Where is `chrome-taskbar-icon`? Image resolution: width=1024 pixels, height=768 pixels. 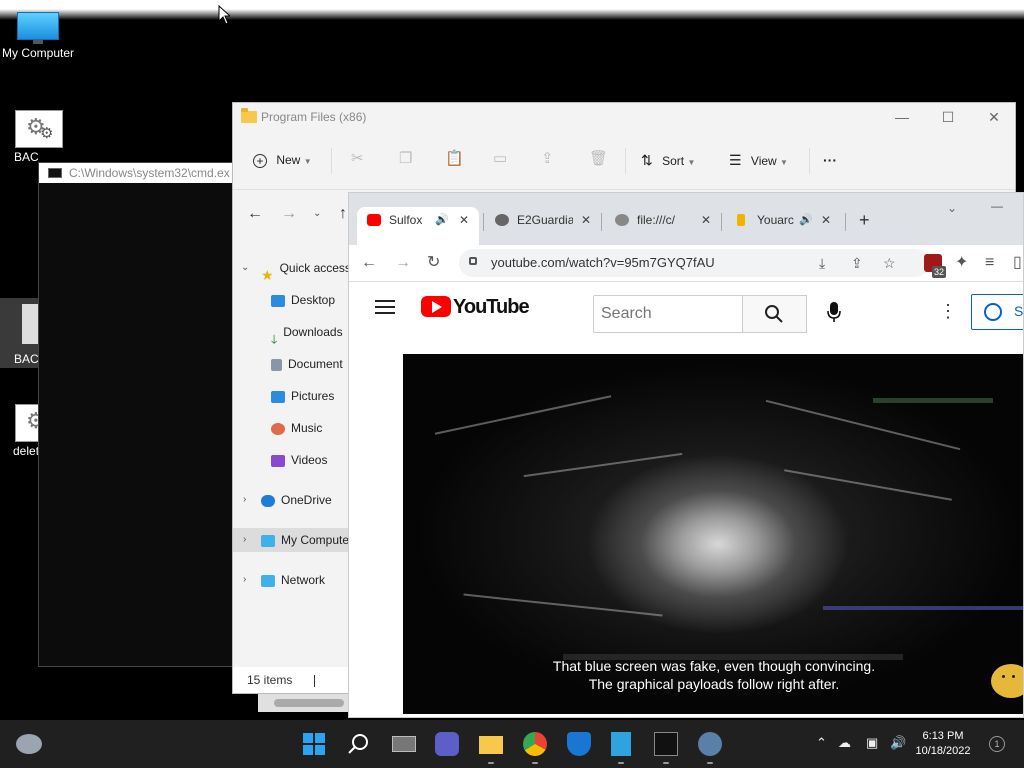
chrome-taskbar-icon is located at coordinates (535, 744).